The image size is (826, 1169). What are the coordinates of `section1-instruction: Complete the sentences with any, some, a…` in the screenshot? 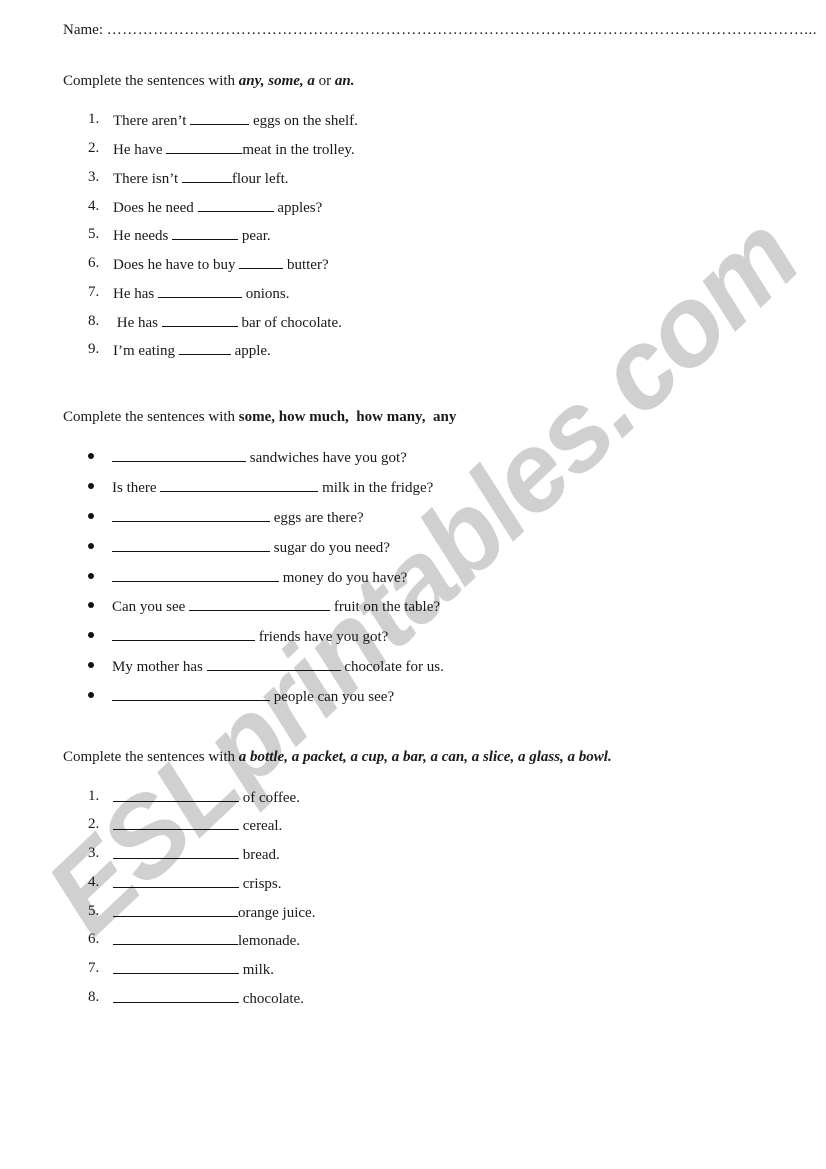 It's located at (209, 81).